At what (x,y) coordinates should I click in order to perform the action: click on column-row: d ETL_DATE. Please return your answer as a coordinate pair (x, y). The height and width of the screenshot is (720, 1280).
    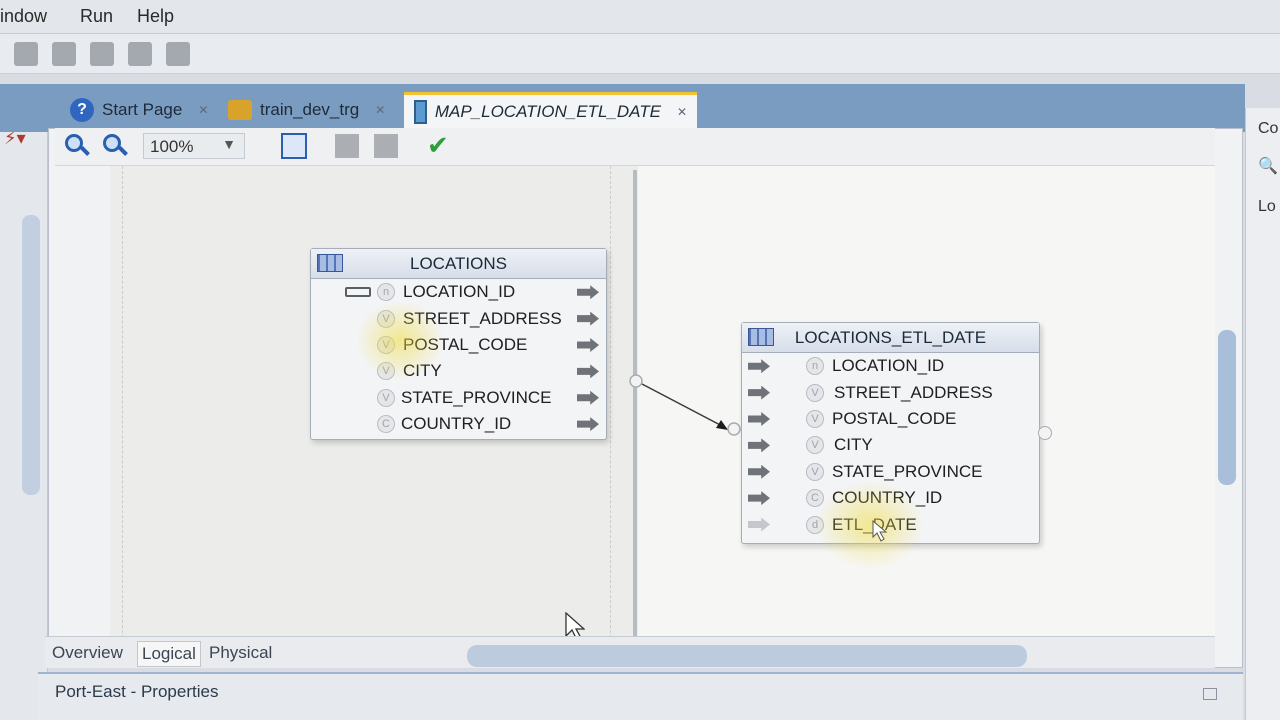
    Looking at the image, I should click on (890, 524).